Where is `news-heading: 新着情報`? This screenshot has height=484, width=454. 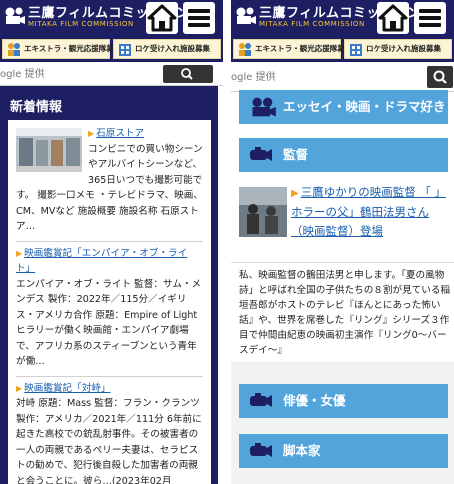
news-heading: 新着情報 is located at coordinates (36, 107).